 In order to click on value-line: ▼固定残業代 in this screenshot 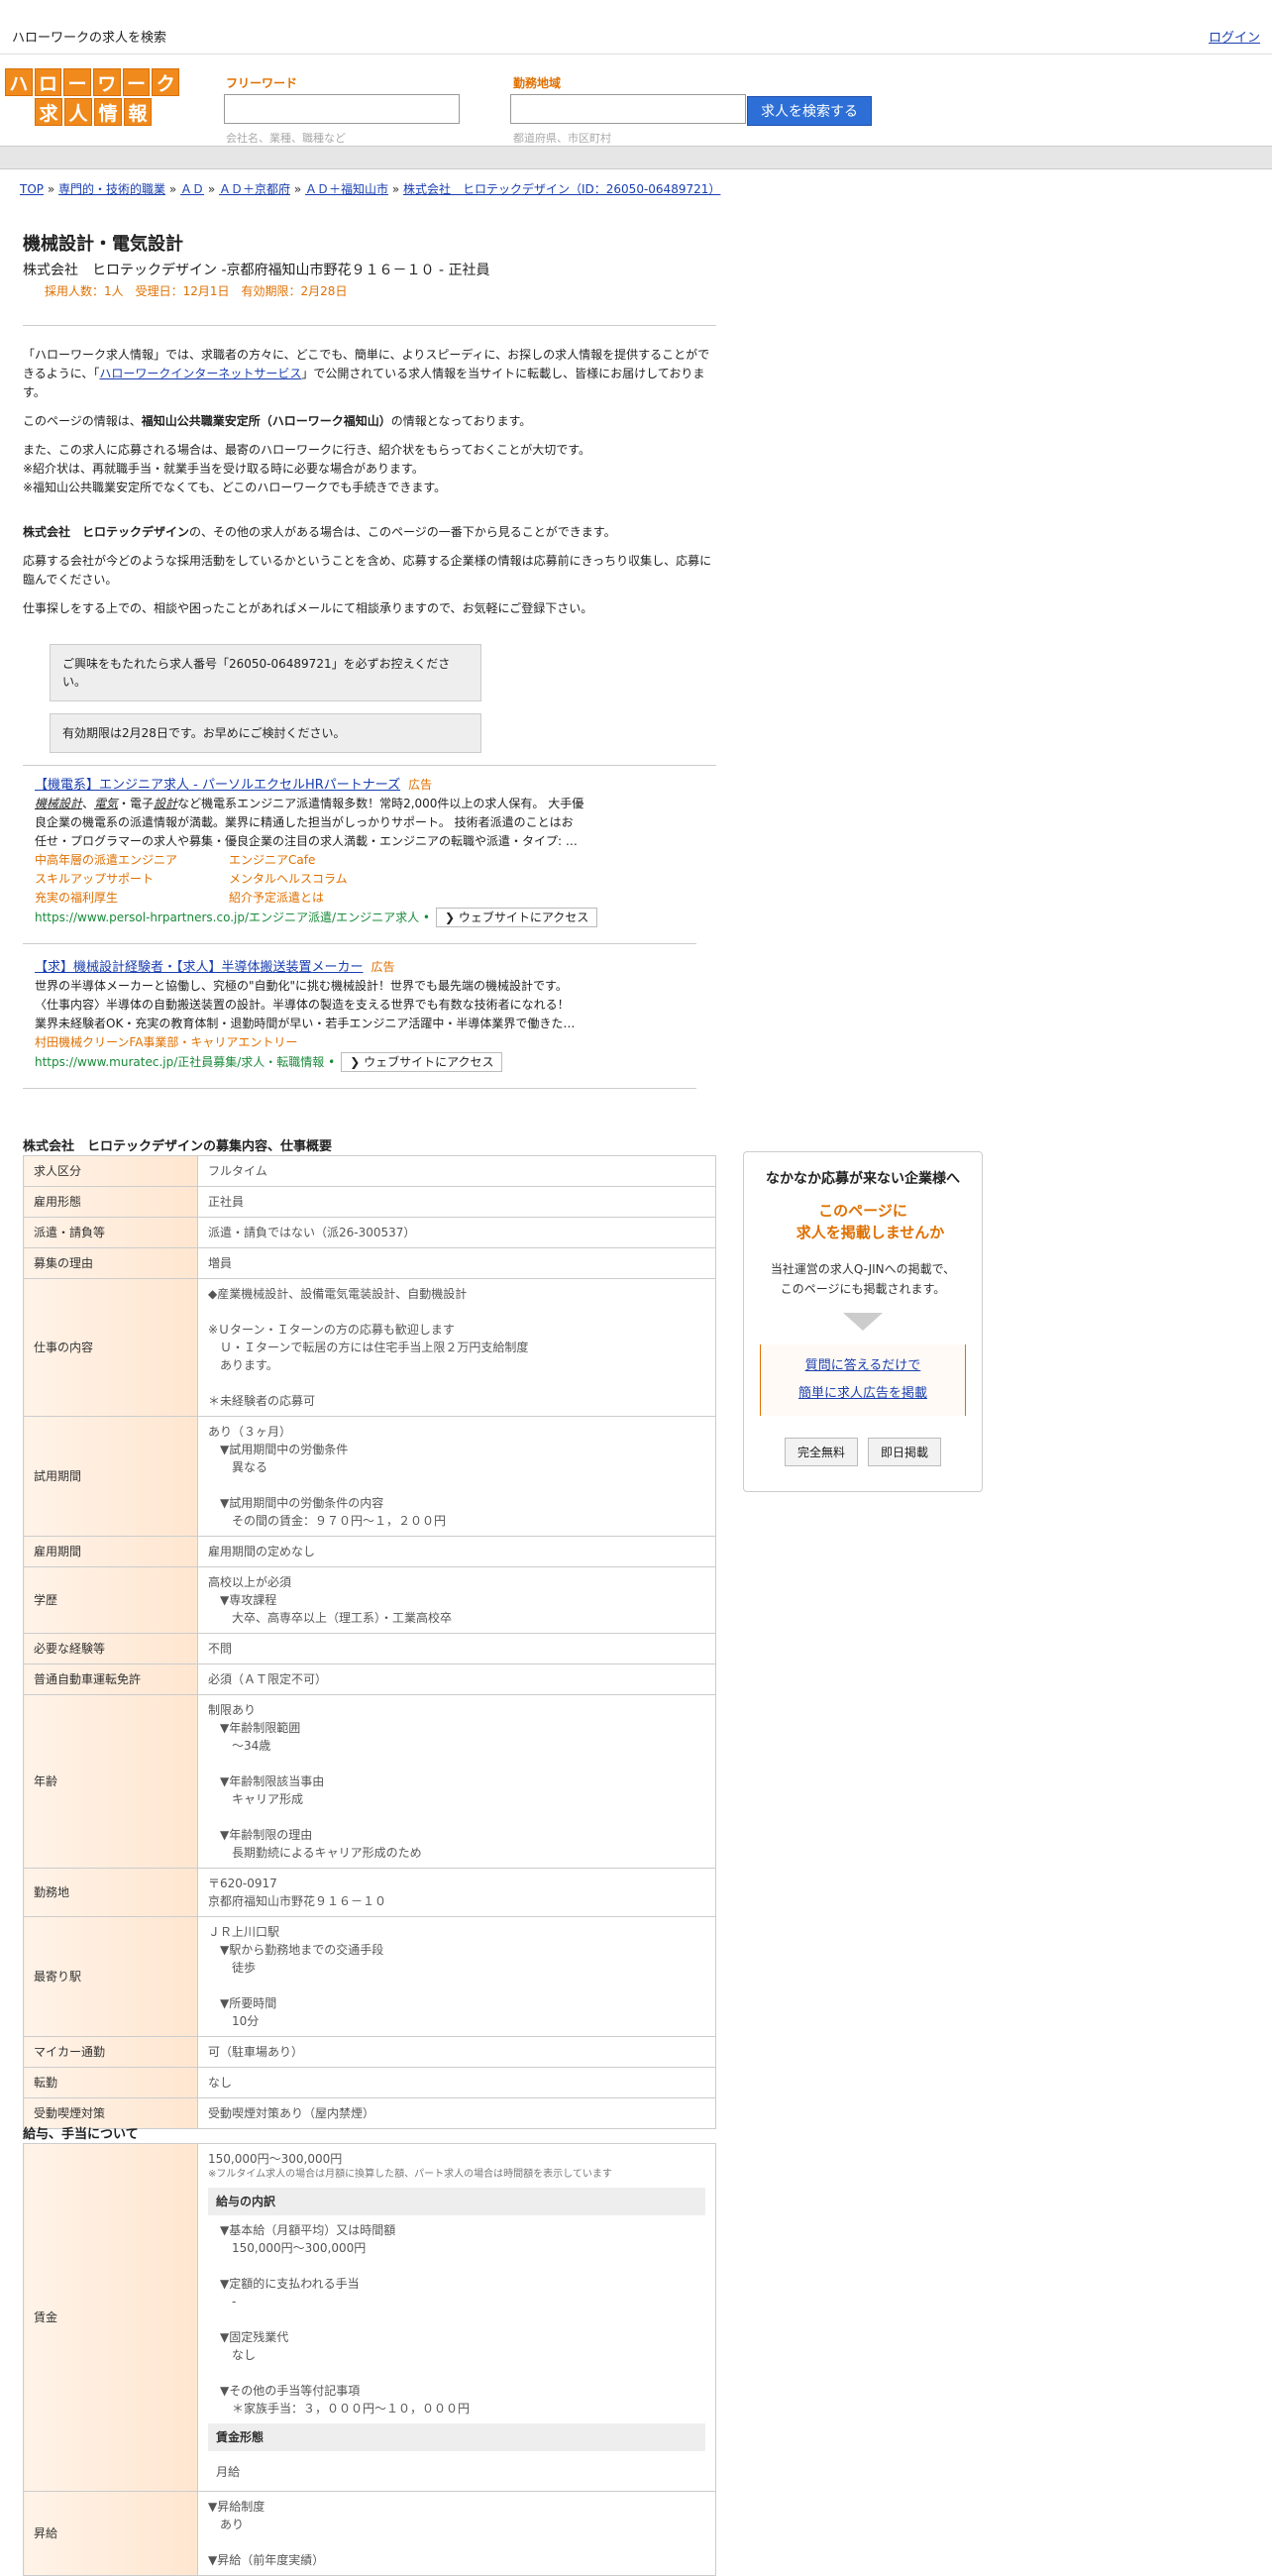, I will do `click(255, 2337)`.